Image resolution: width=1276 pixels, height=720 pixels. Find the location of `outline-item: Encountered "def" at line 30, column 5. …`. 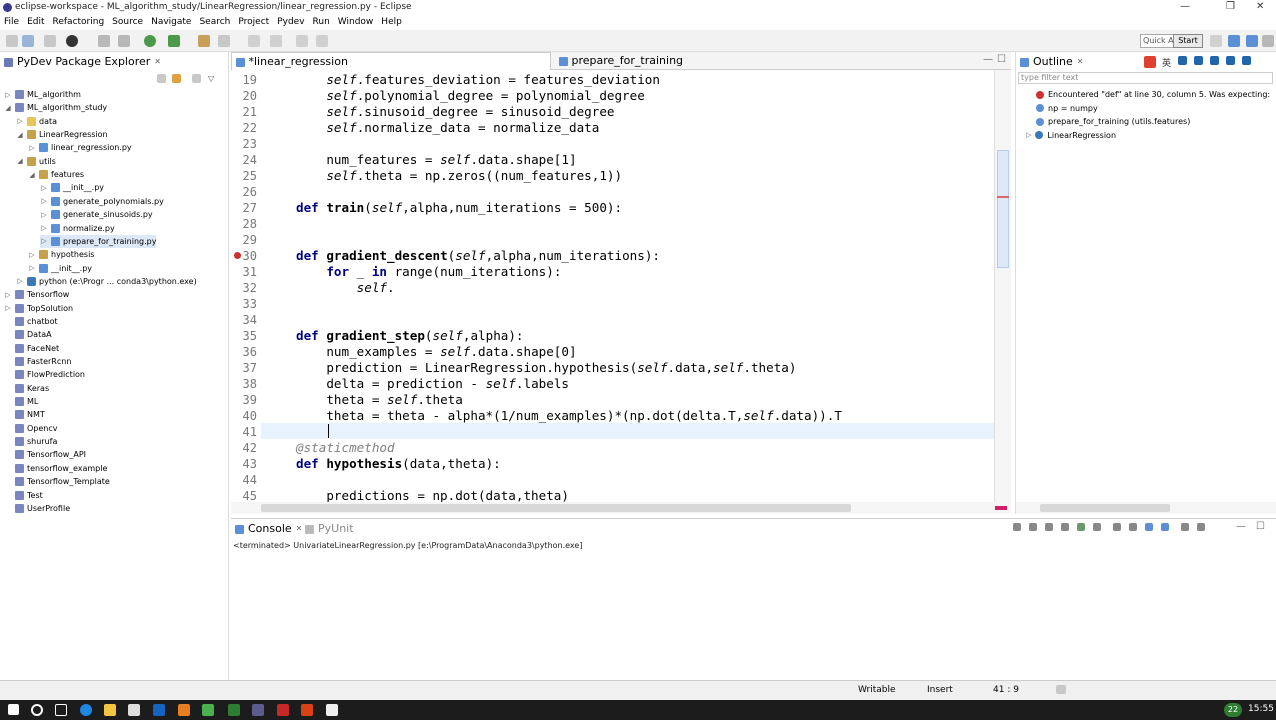

outline-item: Encountered "def" at line 30, column 5. … is located at coordinates (1153, 94).